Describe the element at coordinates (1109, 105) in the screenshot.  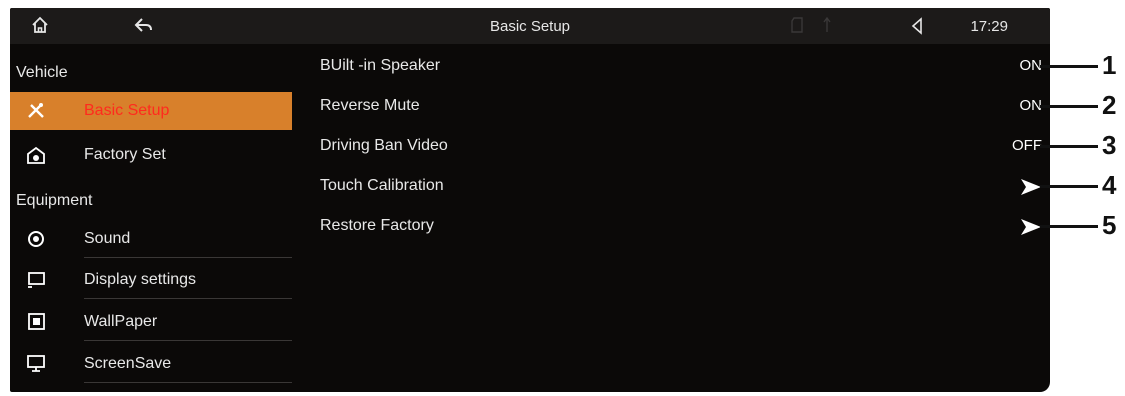
I see `callout-number: 2` at that location.